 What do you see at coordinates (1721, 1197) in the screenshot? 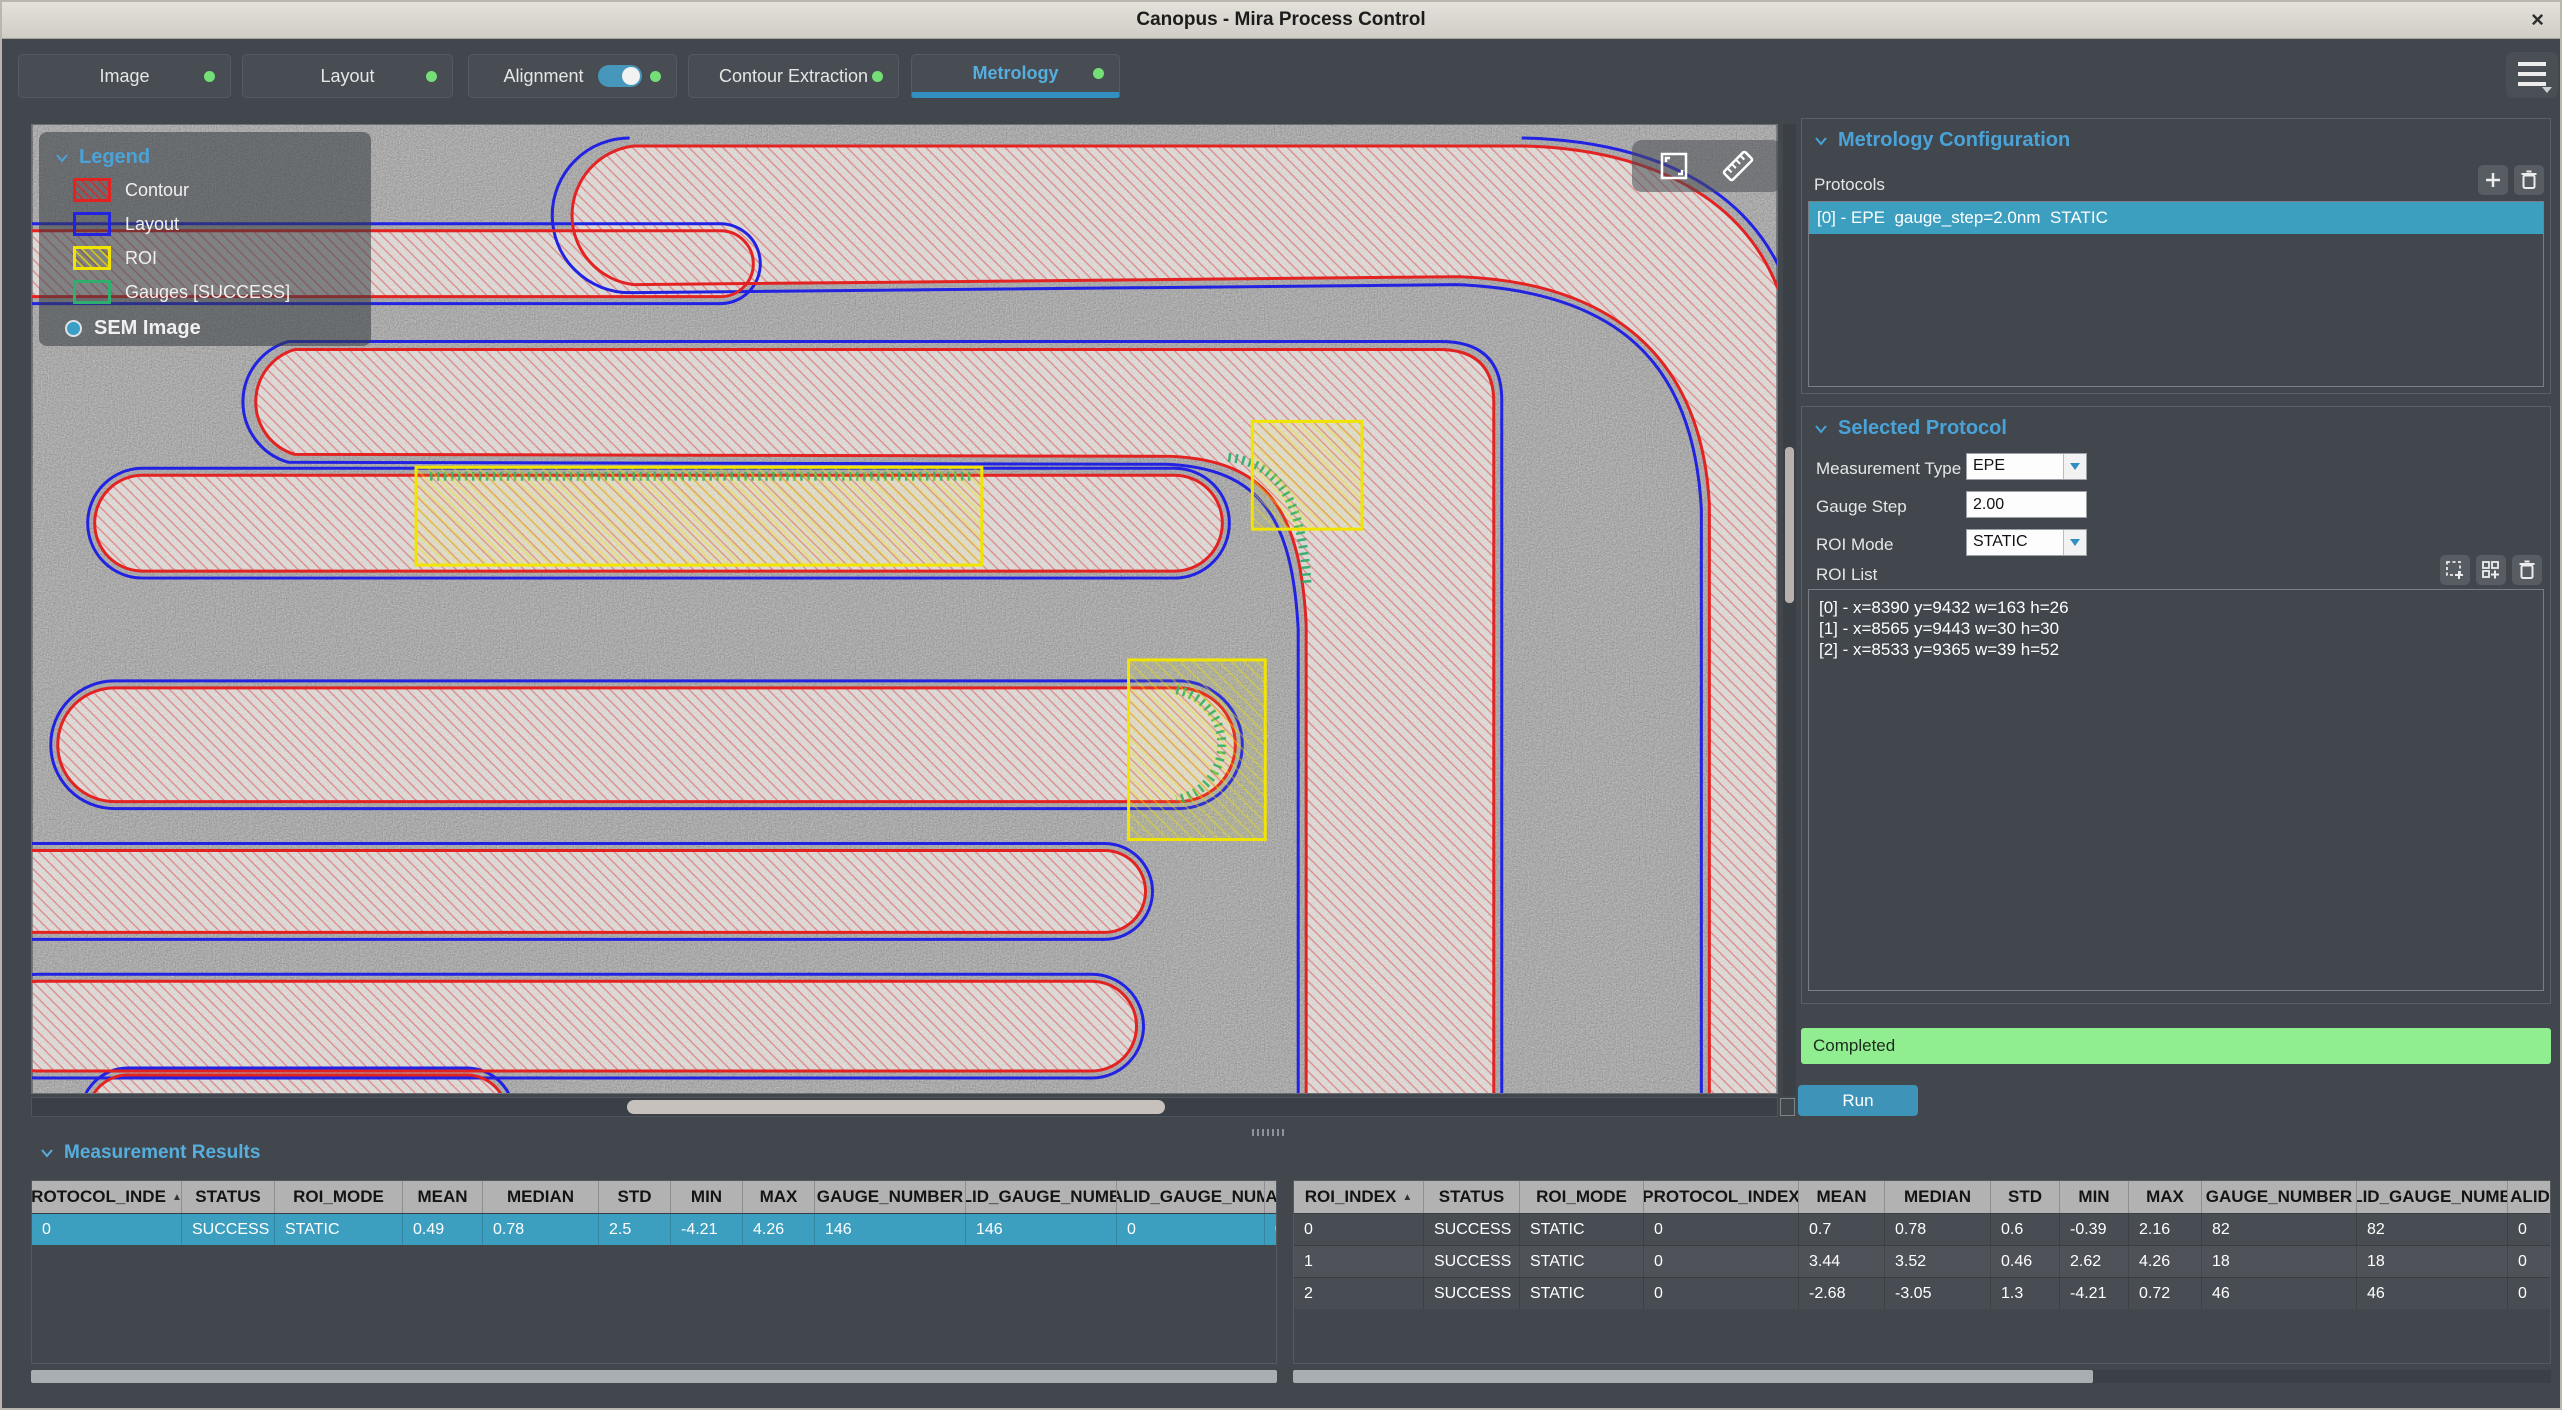
I see `column-header: PROTOCOL_INDEX` at bounding box center [1721, 1197].